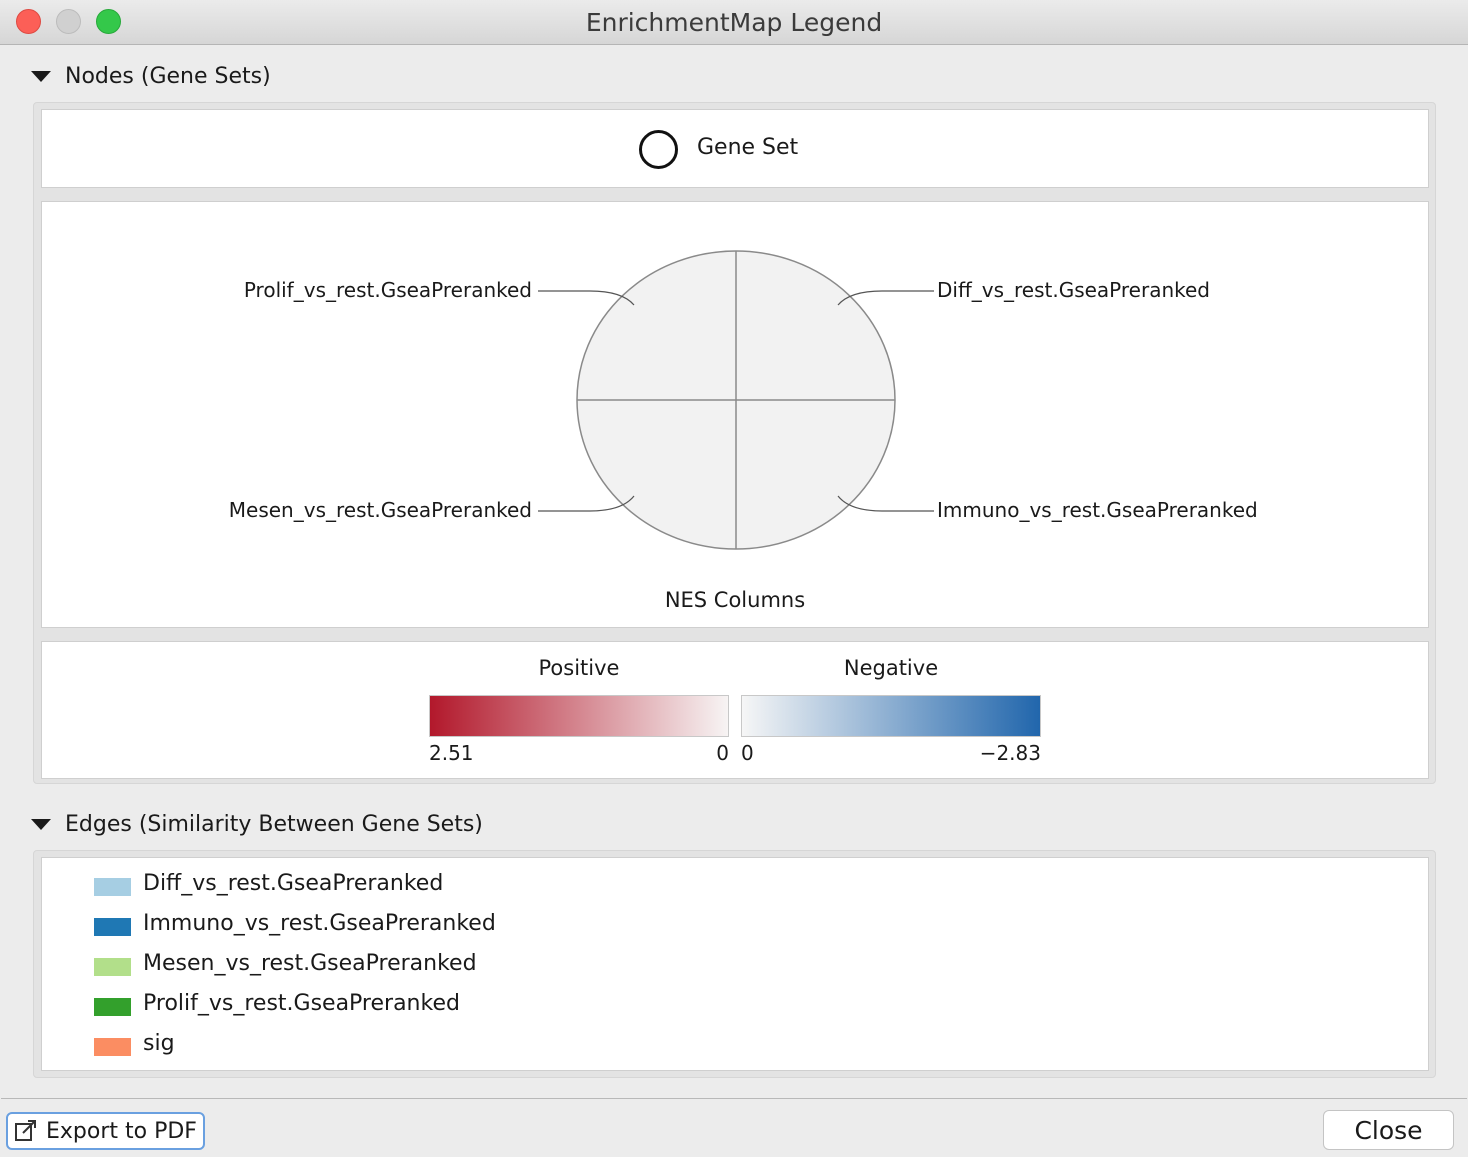 The width and height of the screenshot is (1468, 1157). I want to click on window-title: EnrichmentMap Legend, so click(734, 22).